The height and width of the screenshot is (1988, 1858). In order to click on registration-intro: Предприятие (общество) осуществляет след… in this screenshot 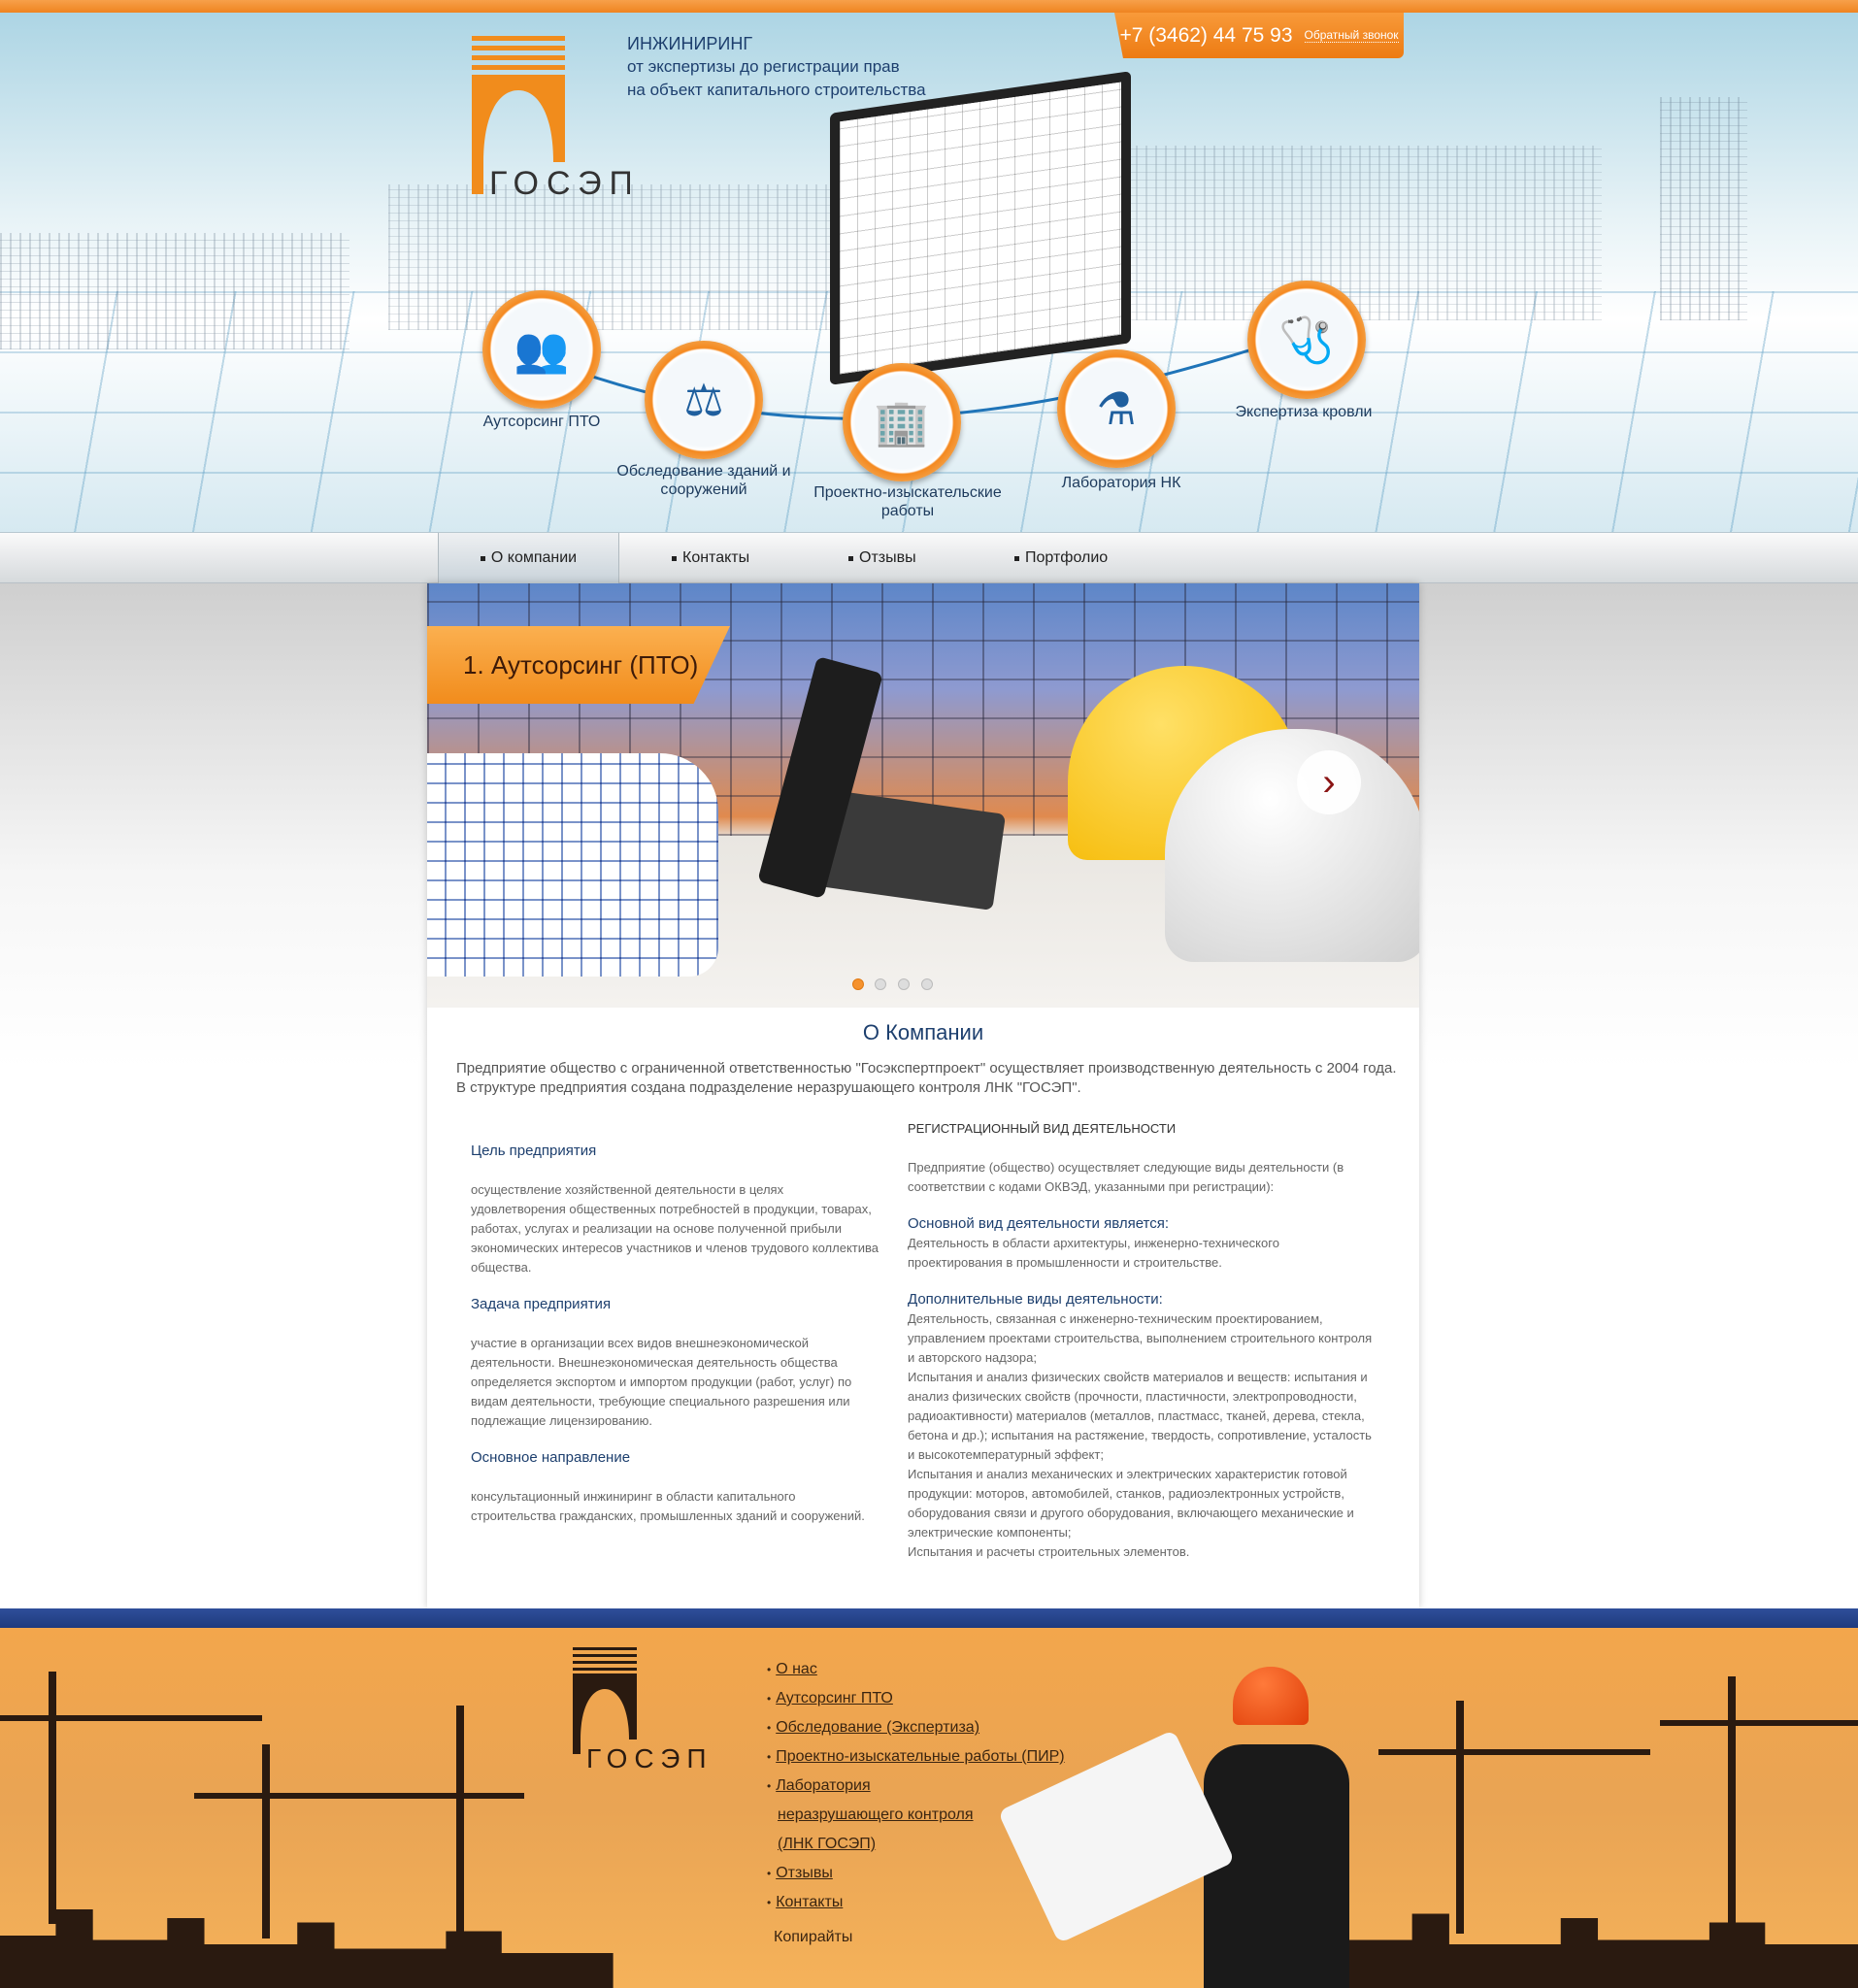, I will do `click(1126, 1177)`.